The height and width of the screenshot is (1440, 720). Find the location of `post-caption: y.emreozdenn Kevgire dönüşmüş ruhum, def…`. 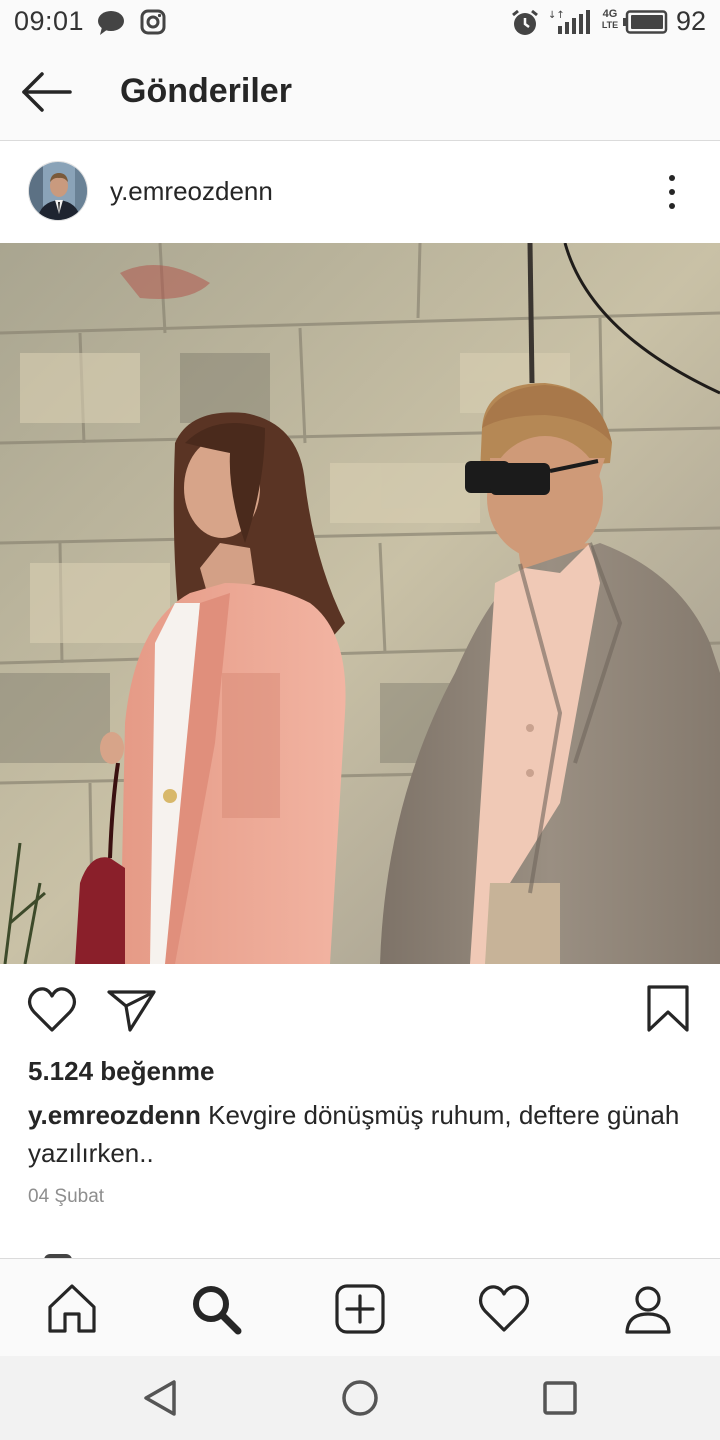

post-caption: y.emreozdenn Kevgire dönüşmüş ruhum, def… is located at coordinates (358, 1134).